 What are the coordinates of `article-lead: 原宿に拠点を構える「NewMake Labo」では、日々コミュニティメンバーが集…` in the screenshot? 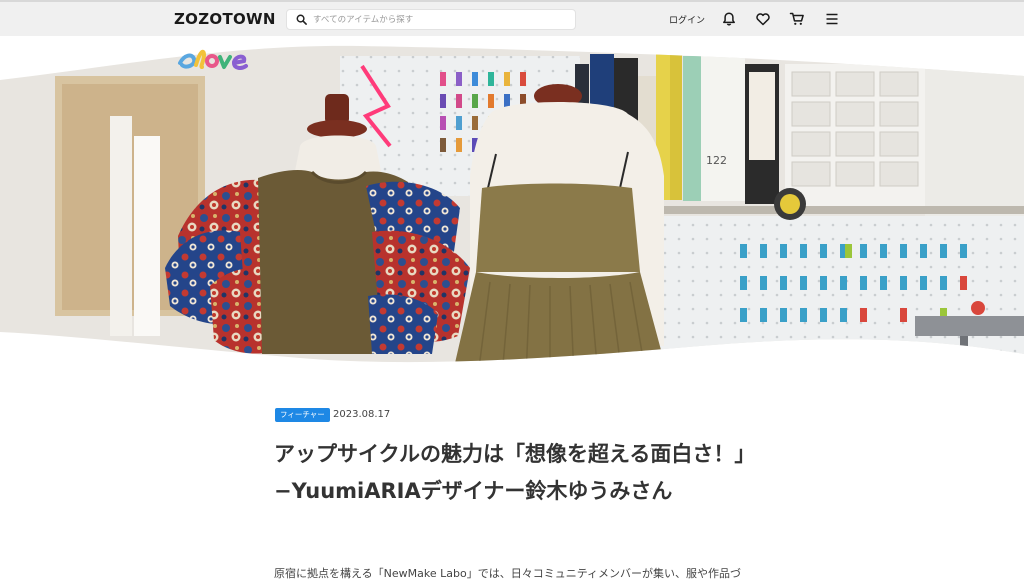 It's located at (508, 573).